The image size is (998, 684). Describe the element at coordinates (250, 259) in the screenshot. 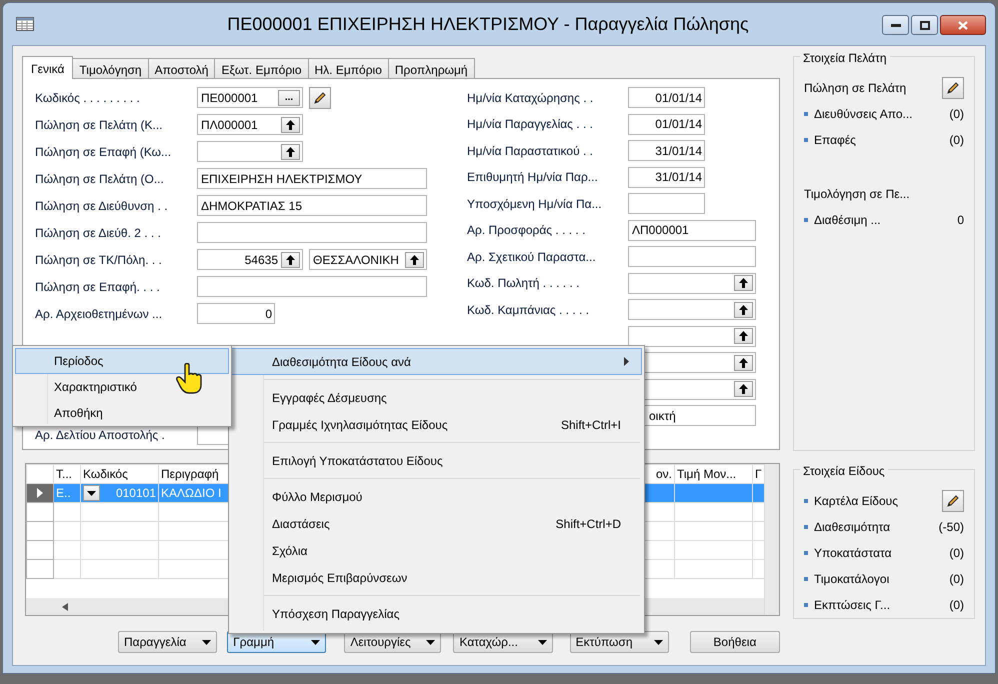

I see `lookup-field: 54635` at that location.